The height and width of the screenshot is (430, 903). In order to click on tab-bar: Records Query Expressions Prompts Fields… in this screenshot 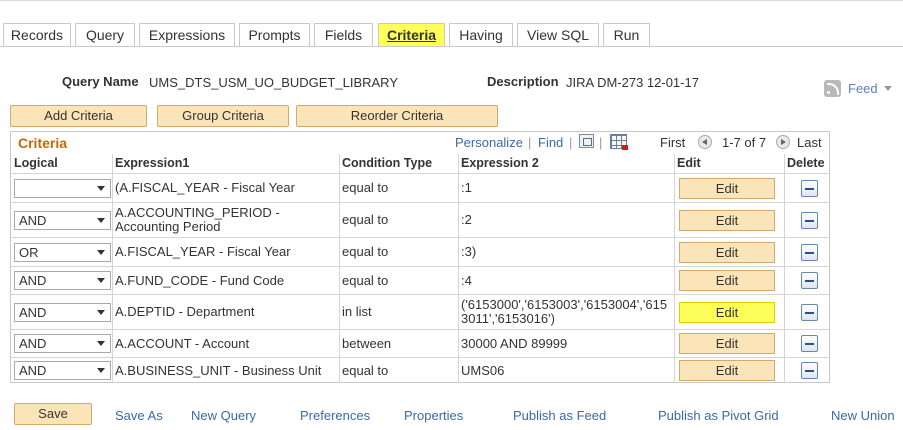, I will do `click(451, 35)`.